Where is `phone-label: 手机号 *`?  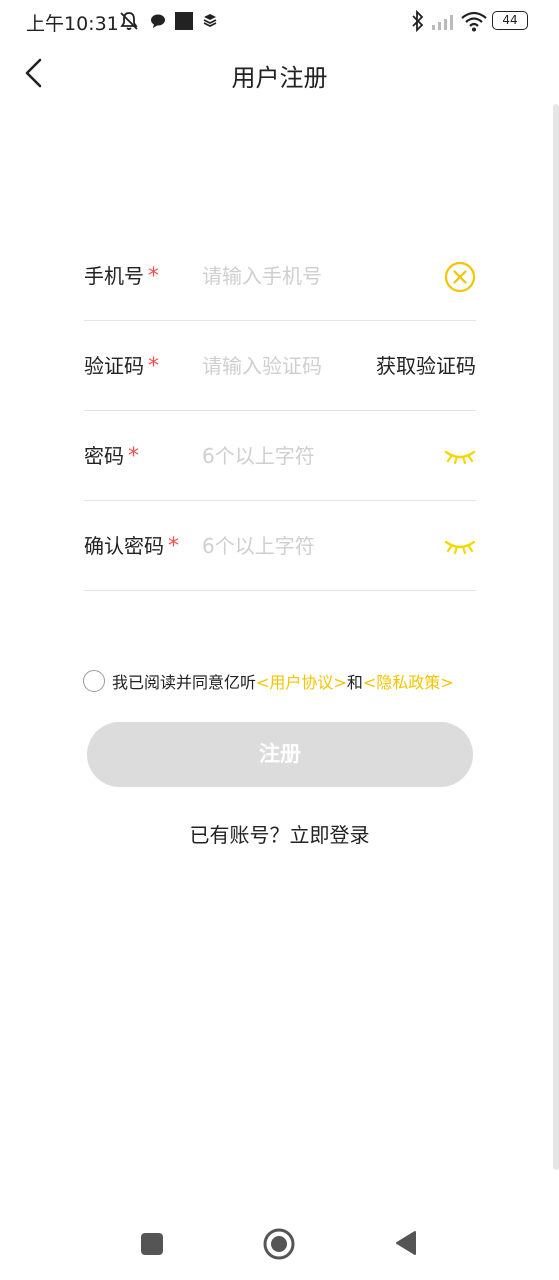 phone-label: 手机号 * is located at coordinates (121, 276).